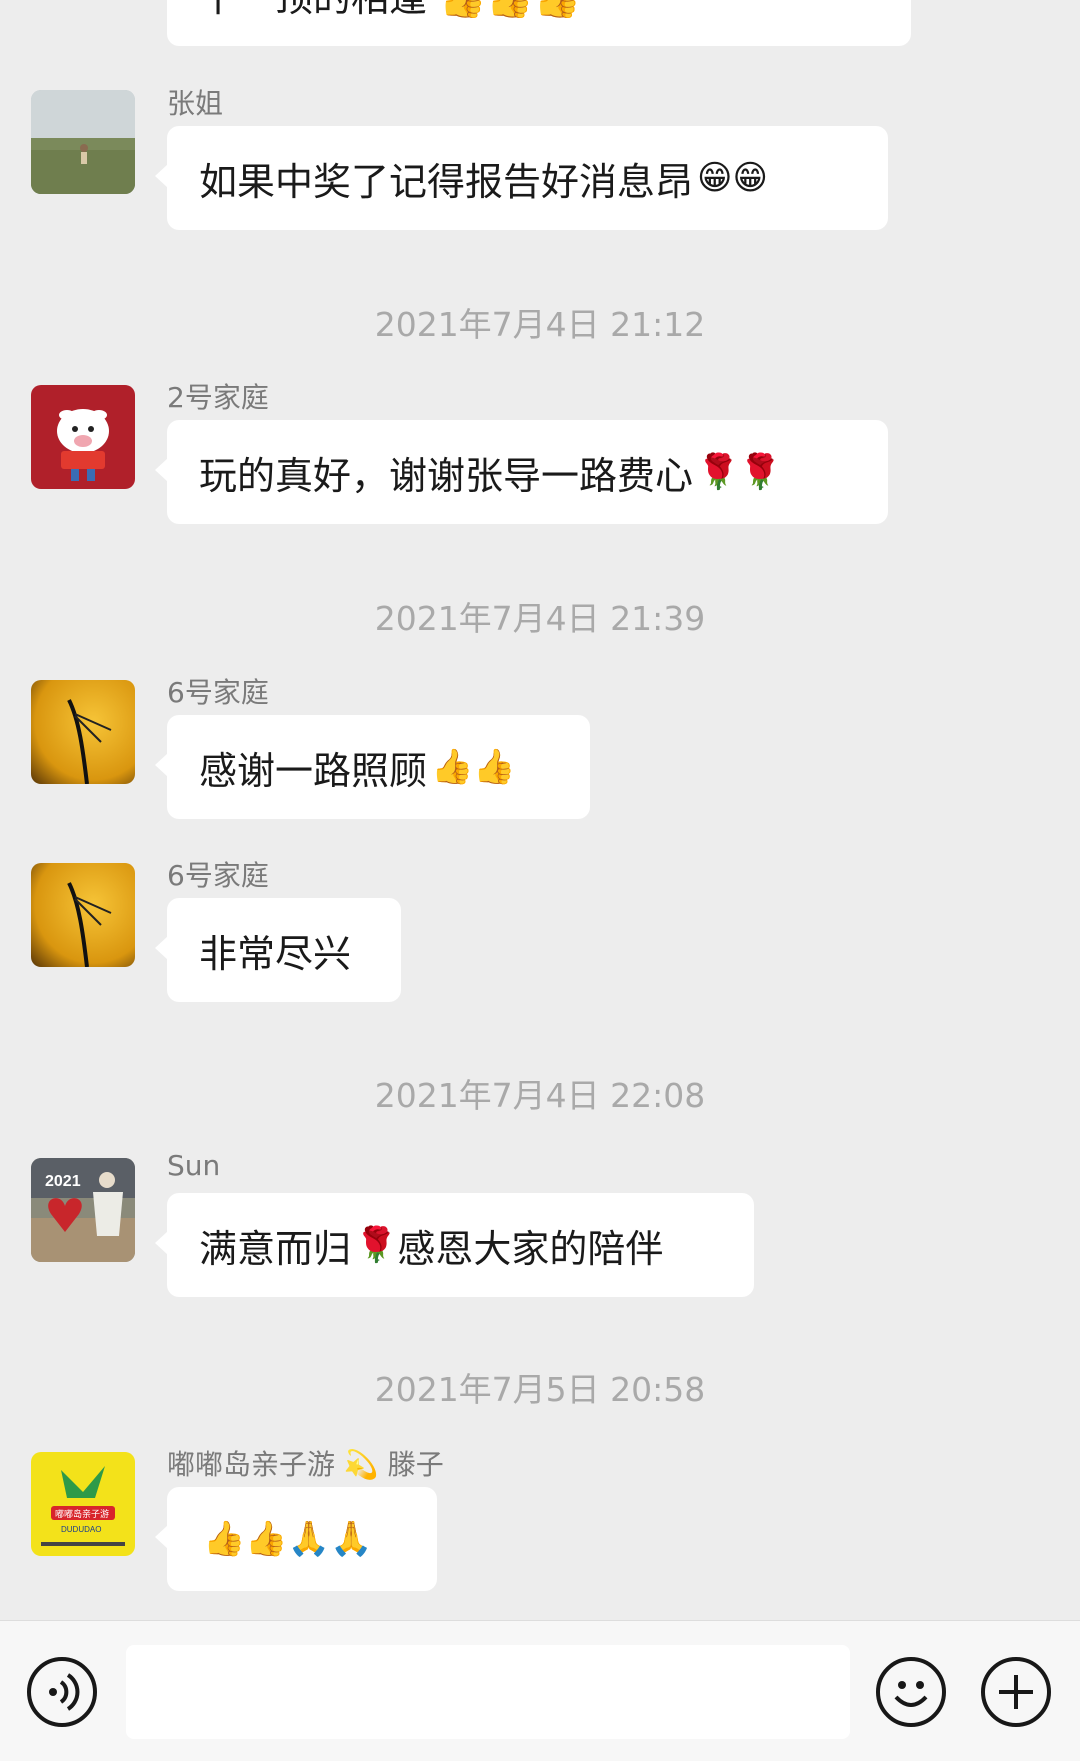 This screenshot has width=1080, height=1761. Describe the element at coordinates (83, 1210) in the screenshot. I see `avatar: 2021` at that location.